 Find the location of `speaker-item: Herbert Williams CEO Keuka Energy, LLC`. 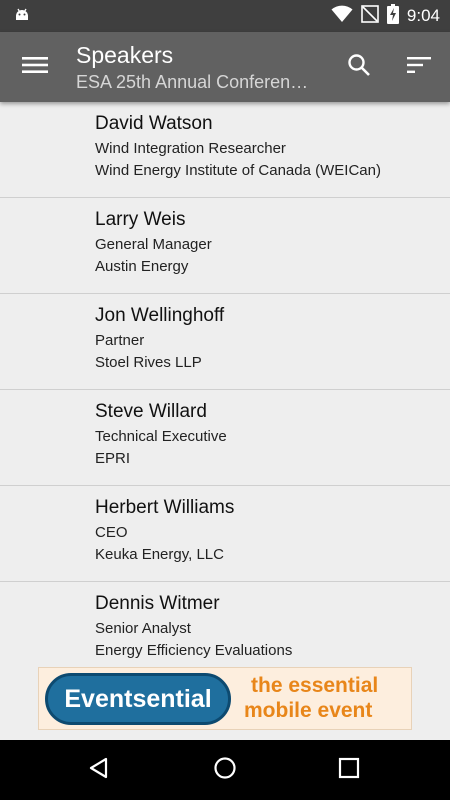

speaker-item: Herbert Williams CEO Keuka Energy, LLC is located at coordinates (225, 534).